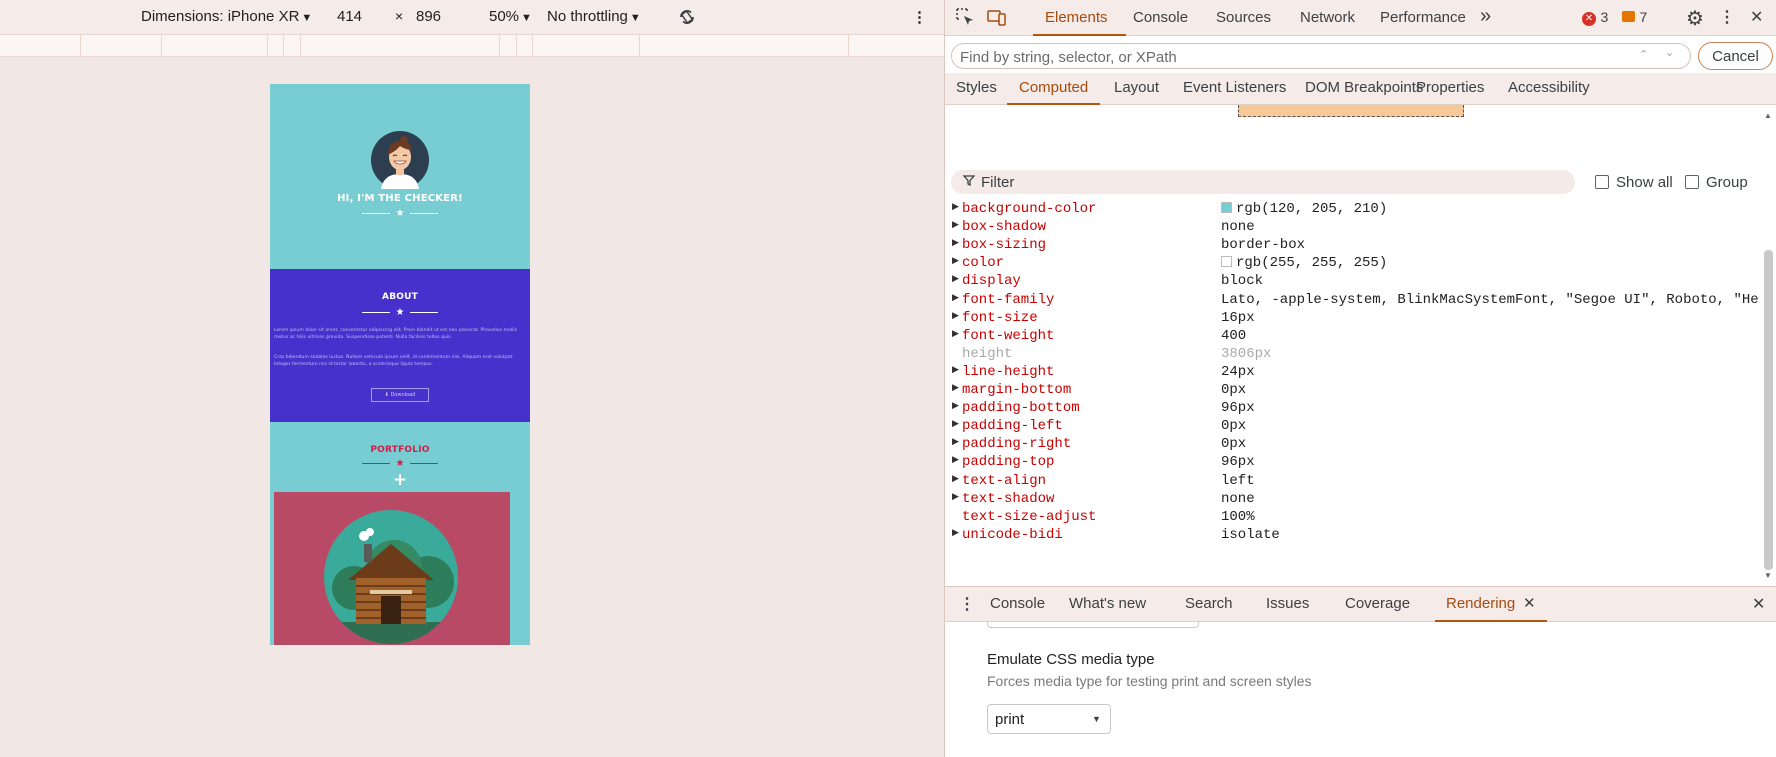 The height and width of the screenshot is (757, 1776). What do you see at coordinates (1595, 18) in the screenshot?
I see `errors-indicator: ✕ 3` at bounding box center [1595, 18].